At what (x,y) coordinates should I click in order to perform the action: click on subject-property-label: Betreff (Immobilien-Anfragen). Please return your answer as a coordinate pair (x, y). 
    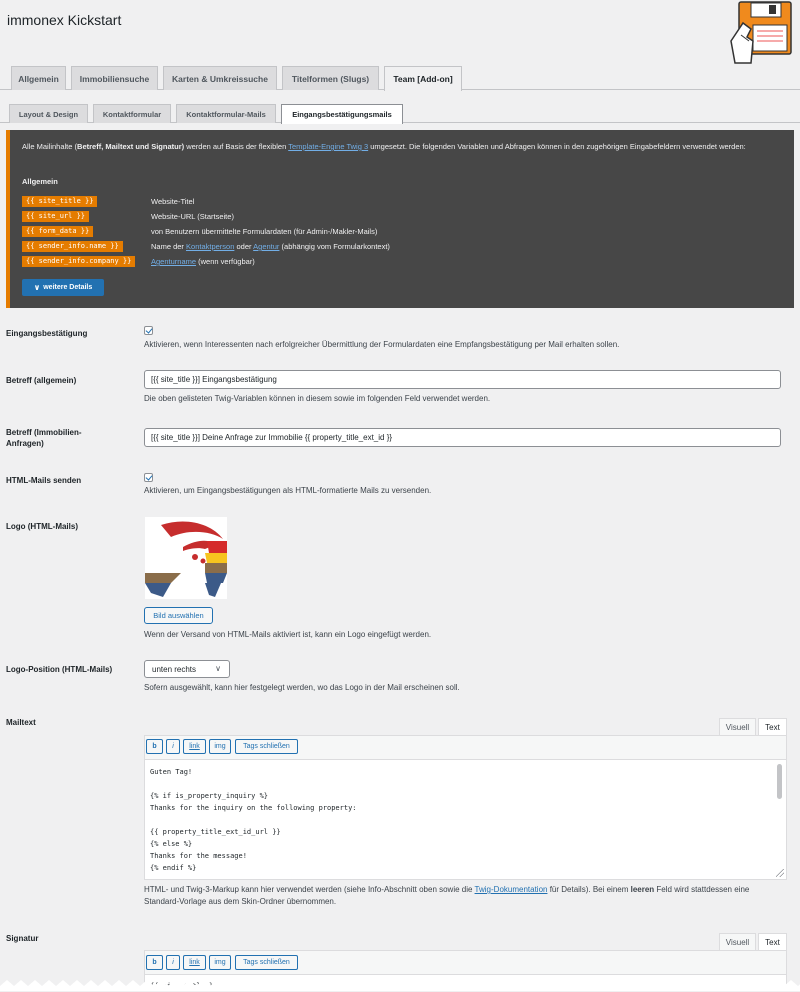
    Looking at the image, I should click on (44, 438).